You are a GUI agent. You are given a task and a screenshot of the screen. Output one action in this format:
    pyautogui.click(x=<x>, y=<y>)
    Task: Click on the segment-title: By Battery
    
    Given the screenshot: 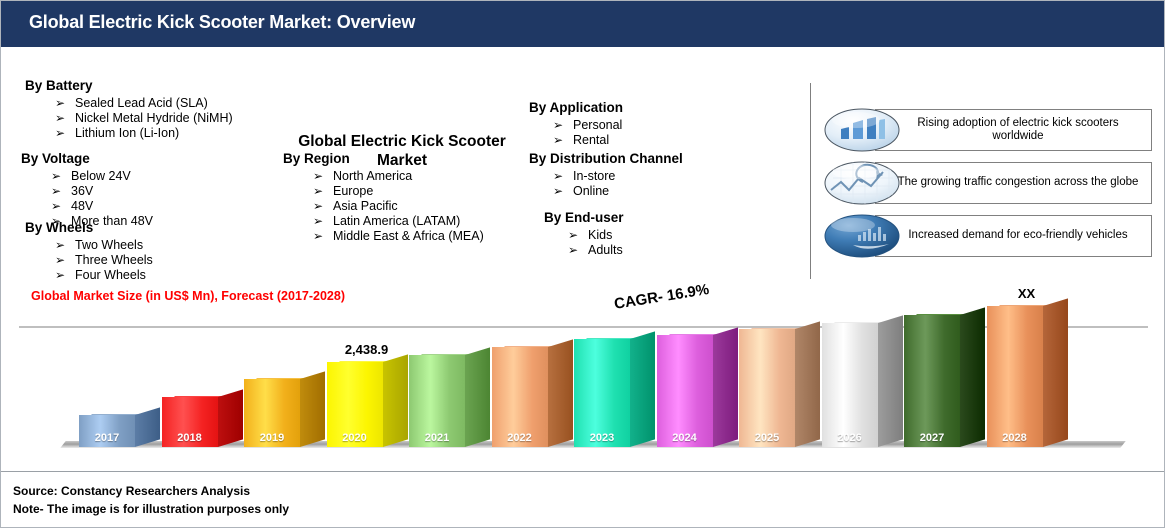 What is the action you would take?
    pyautogui.click(x=59, y=85)
    